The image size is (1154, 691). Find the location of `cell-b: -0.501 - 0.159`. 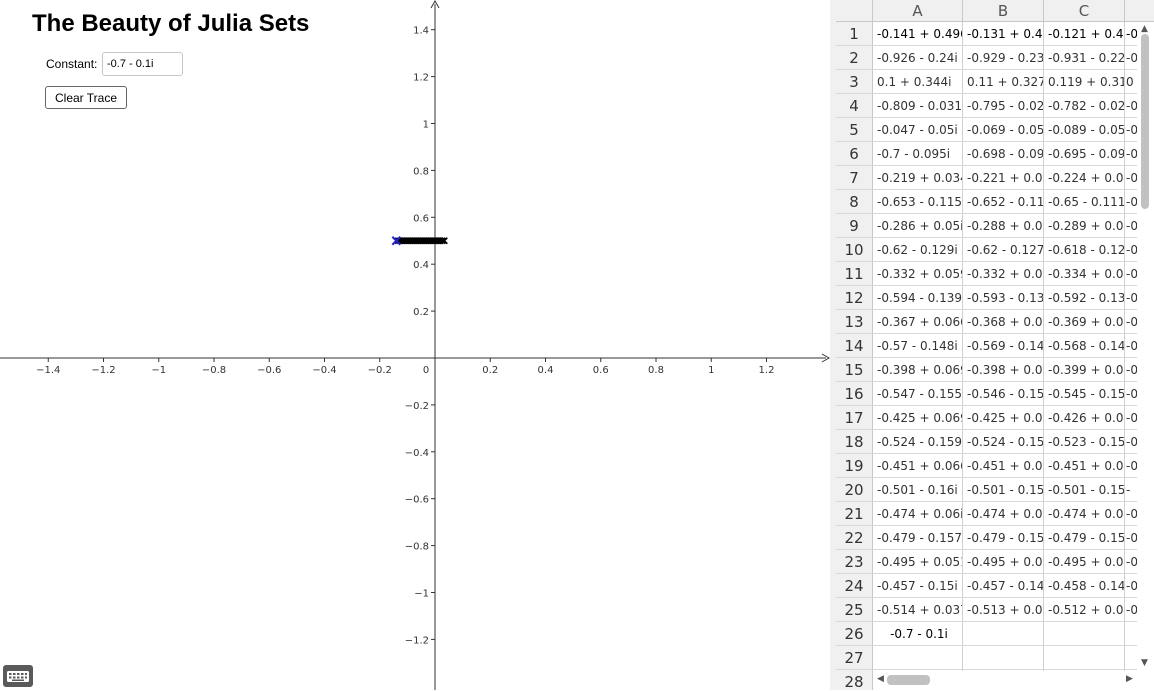

cell-b: -0.501 - 0.159 is located at coordinates (1003, 490).